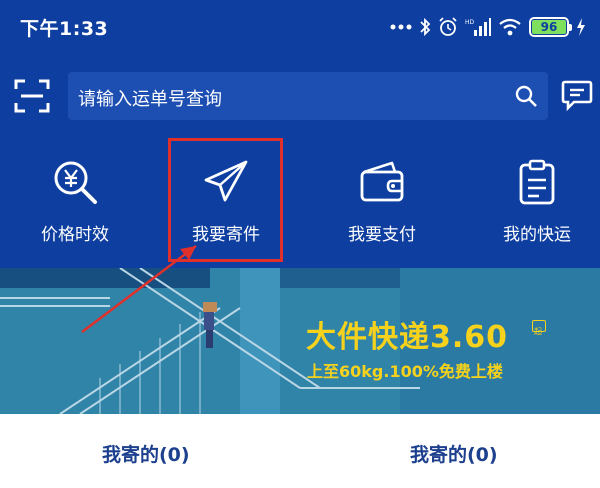  Describe the element at coordinates (577, 95) in the screenshot. I see `message-icon` at that location.